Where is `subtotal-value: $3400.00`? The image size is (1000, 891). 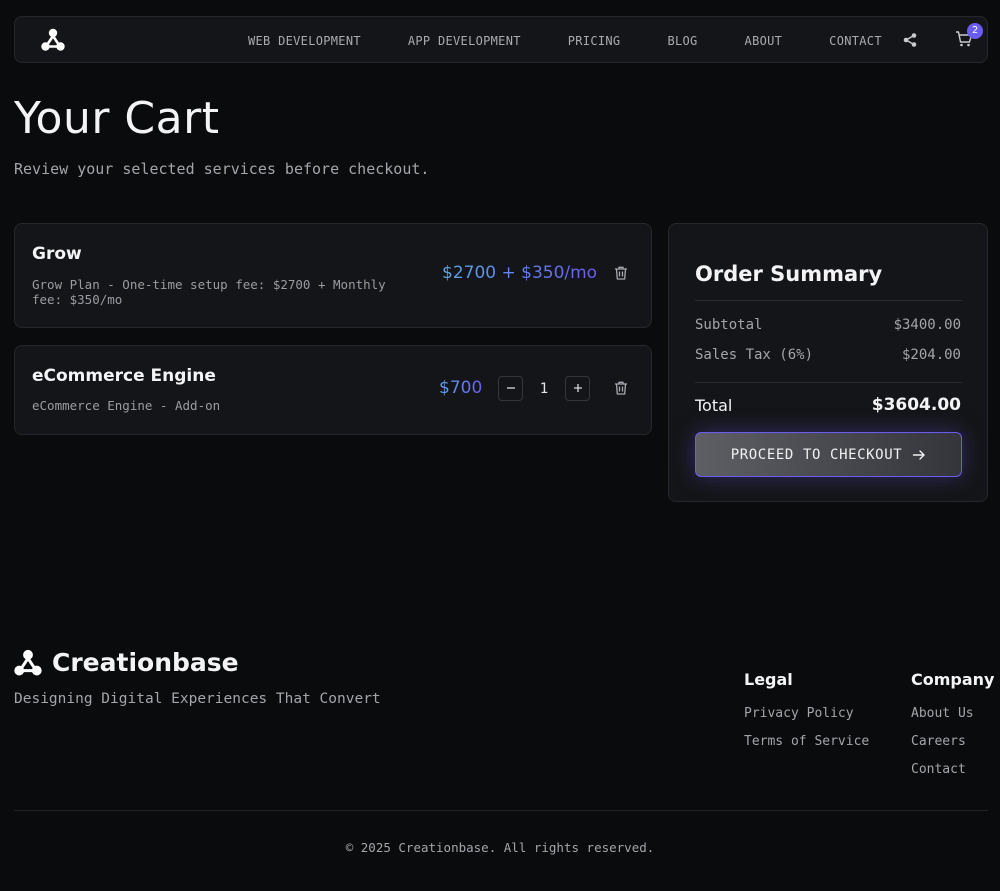
subtotal-value: $3400.00 is located at coordinates (927, 325).